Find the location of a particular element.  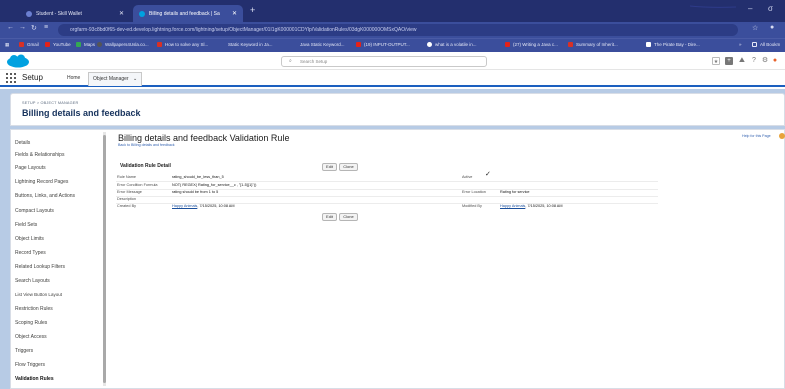

settings-gear-icon: ⚙ is located at coordinates (765, 61).